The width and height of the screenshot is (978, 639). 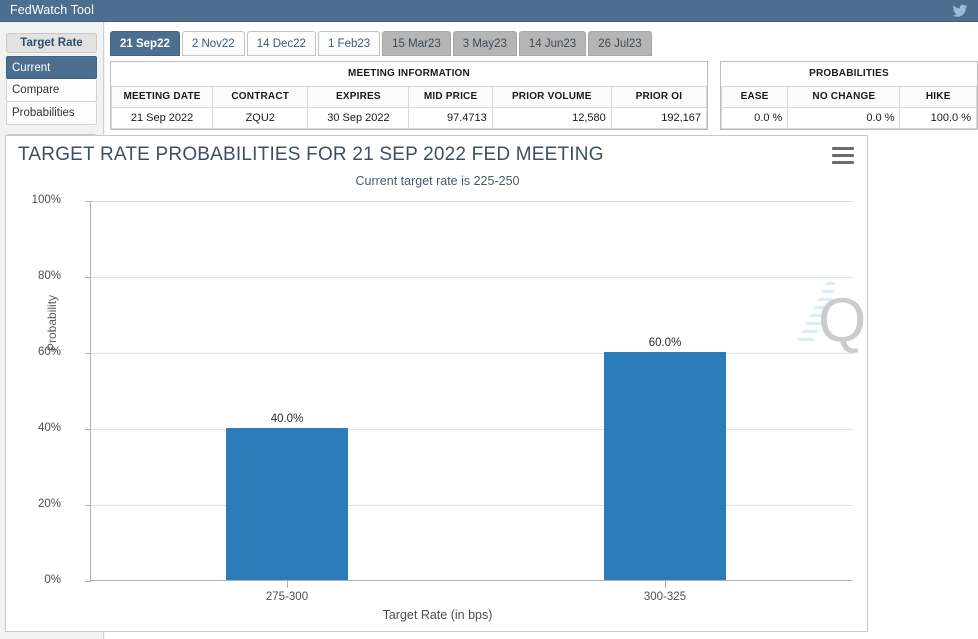 What do you see at coordinates (52, 322) in the screenshot?
I see `y-axis-label: Probability` at bounding box center [52, 322].